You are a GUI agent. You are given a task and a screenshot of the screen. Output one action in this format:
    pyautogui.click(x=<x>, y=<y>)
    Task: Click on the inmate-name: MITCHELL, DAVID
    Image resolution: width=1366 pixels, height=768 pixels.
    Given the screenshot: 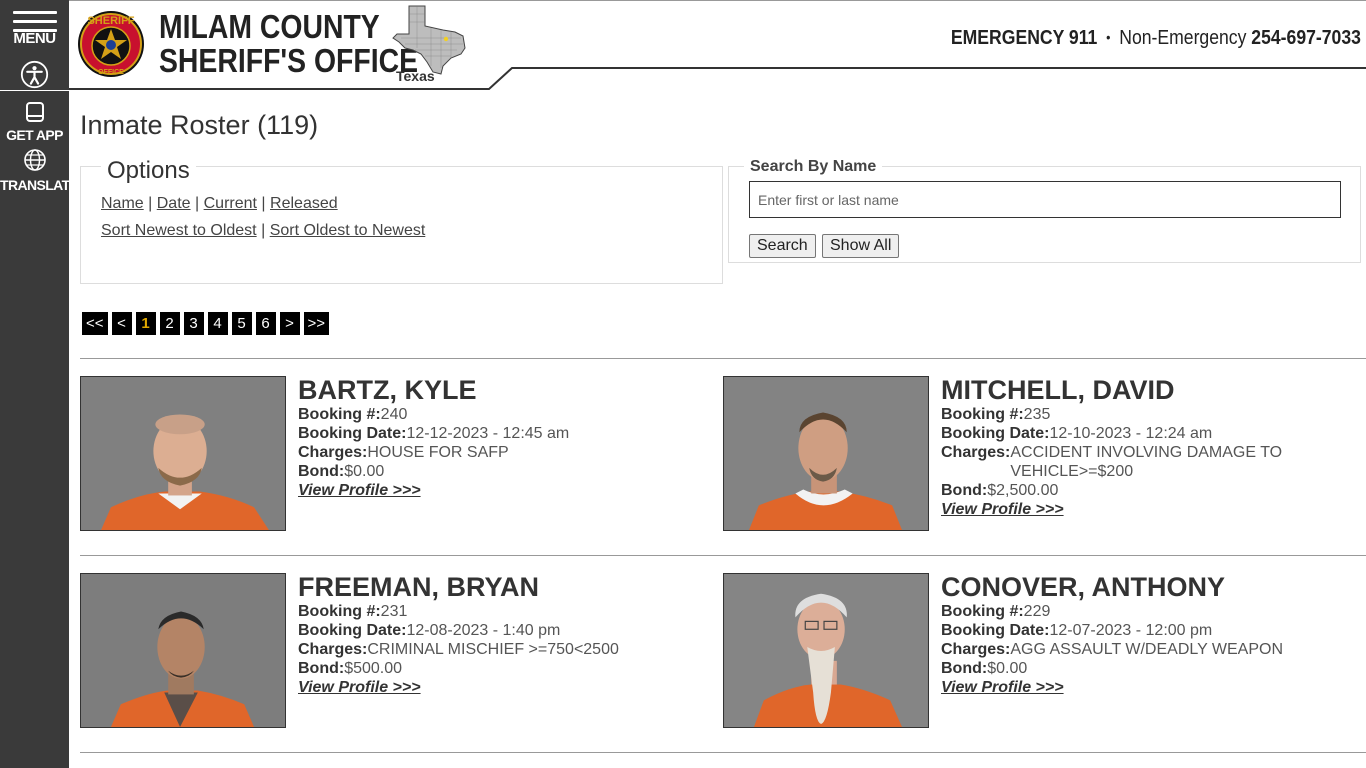 What is the action you would take?
    pyautogui.click(x=1058, y=390)
    